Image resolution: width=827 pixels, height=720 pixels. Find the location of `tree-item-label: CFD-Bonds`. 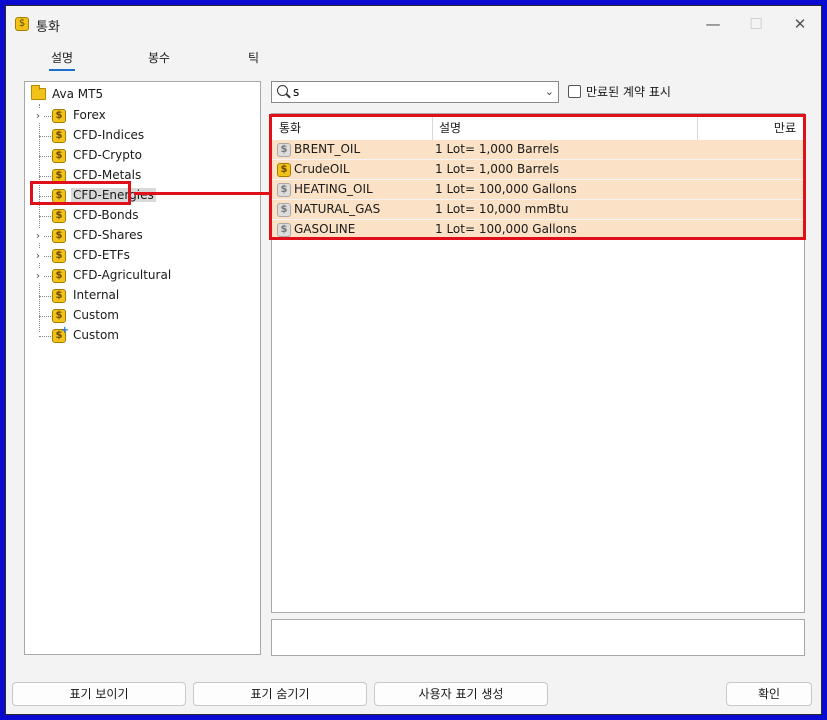

tree-item-label: CFD-Bonds is located at coordinates (106, 215).